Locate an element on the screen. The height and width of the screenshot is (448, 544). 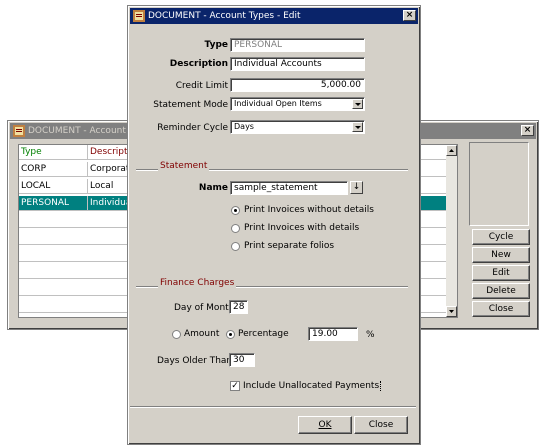
new-label: New is located at coordinates (501, 255).